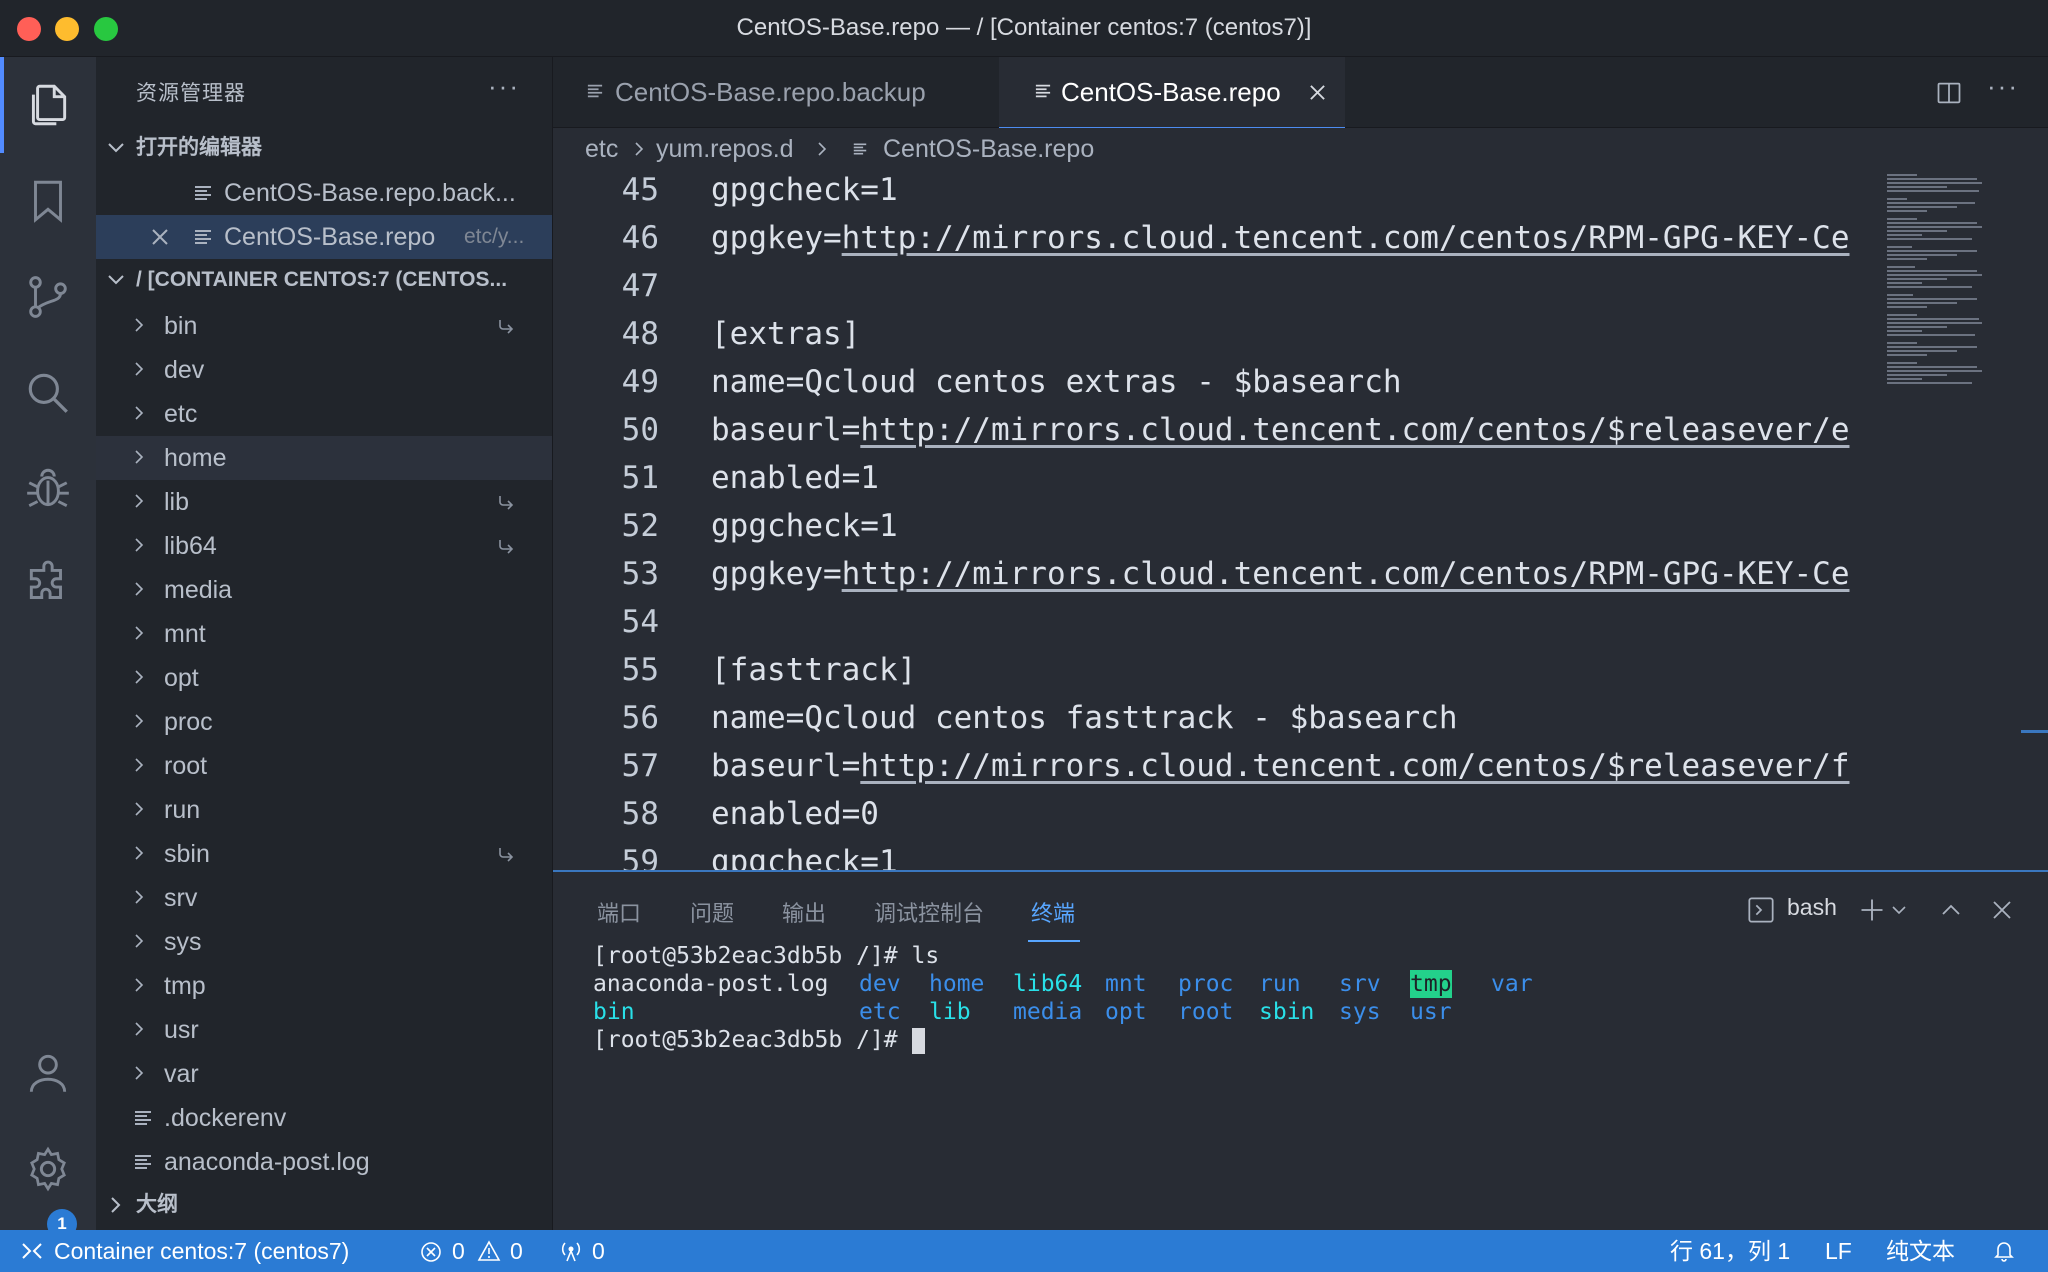  Describe the element at coordinates (2034, 520) in the screenshot. I see `editor-scrollbar` at that location.